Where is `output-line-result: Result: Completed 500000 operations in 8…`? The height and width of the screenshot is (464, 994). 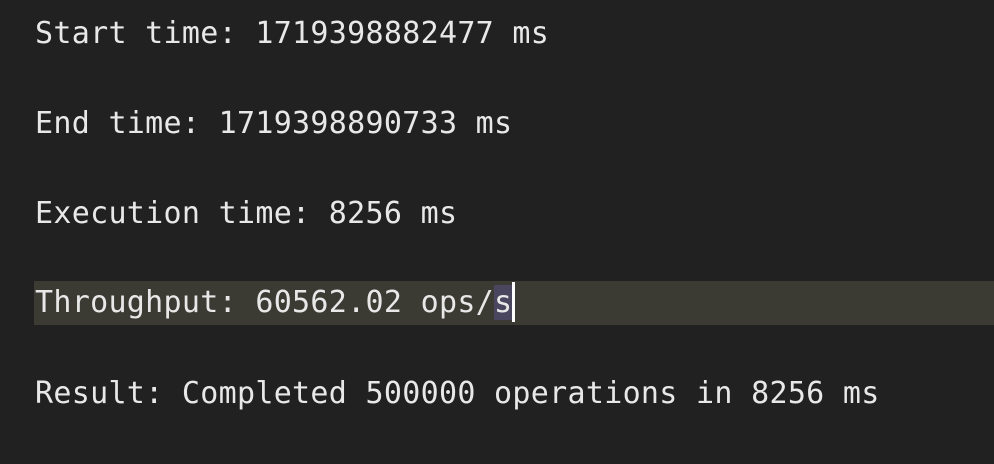
output-line-result: Result: Completed 500000 operations in 8… is located at coordinates (497, 394).